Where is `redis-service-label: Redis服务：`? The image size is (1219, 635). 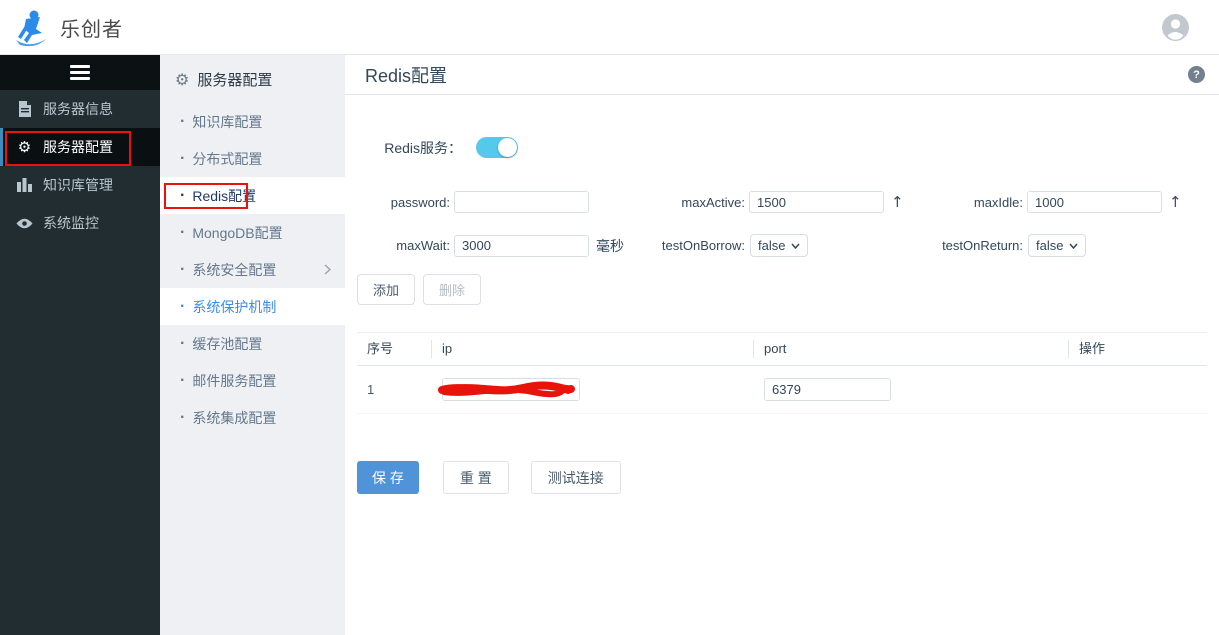 redis-service-label: Redis服务： is located at coordinates (423, 147).